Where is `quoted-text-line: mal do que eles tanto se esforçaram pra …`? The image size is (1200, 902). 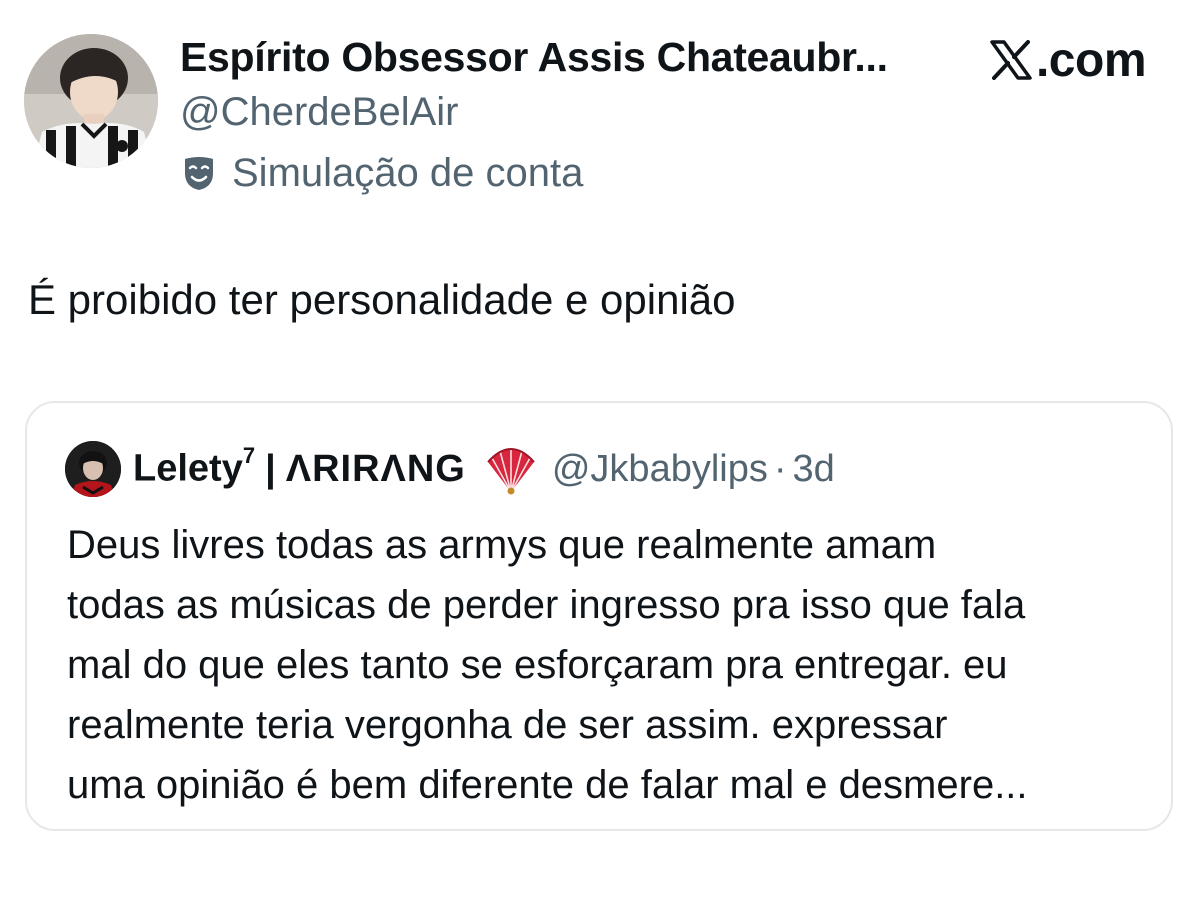
quoted-text-line: mal do que eles tanto se esforçaram pra … is located at coordinates (537, 665).